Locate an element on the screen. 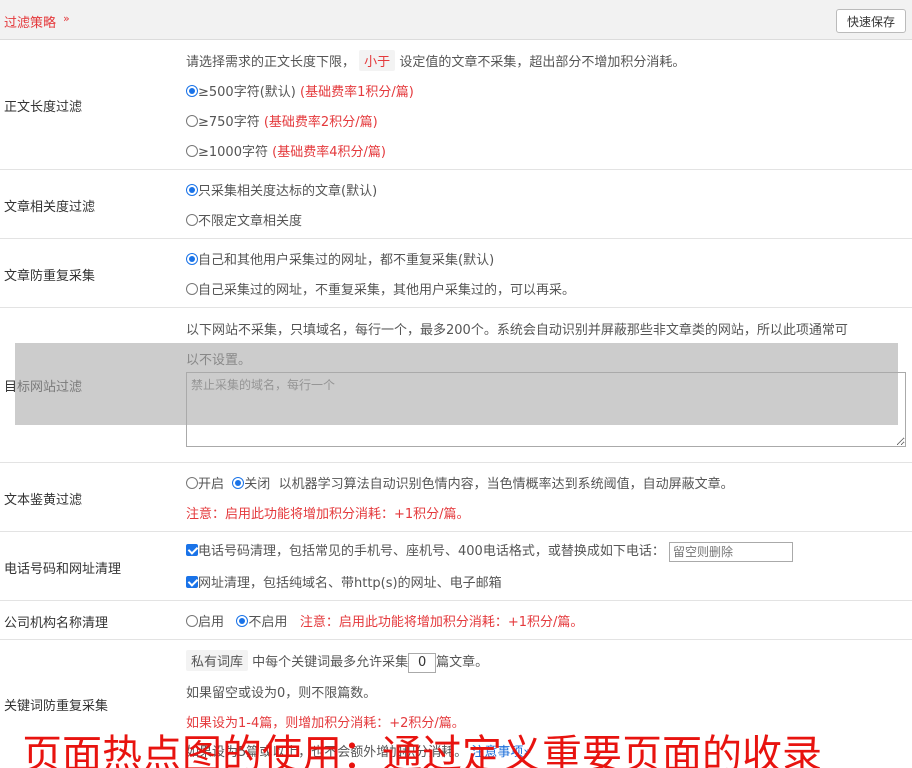 The height and width of the screenshot is (768, 912). length-filter-desc: 请选择需求的正文长度下限， 小于 设定值的文章不采集，超出部分不增加积分消耗。 is located at coordinates (435, 60).